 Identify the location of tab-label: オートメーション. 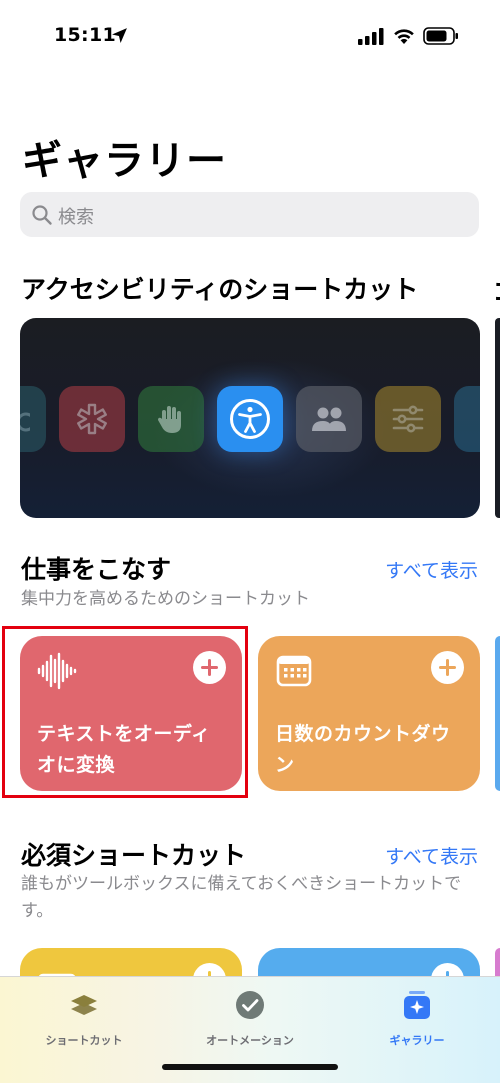
(250, 1040).